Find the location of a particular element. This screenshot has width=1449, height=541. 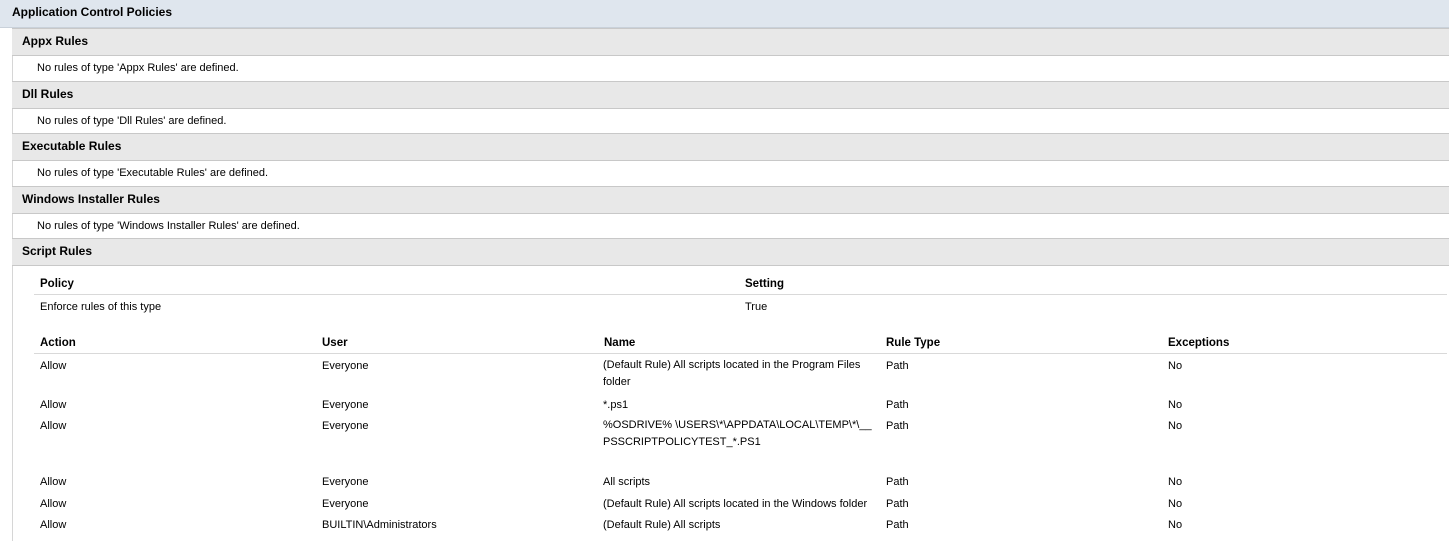

section-title: Windows Installer Rules is located at coordinates (91, 199).